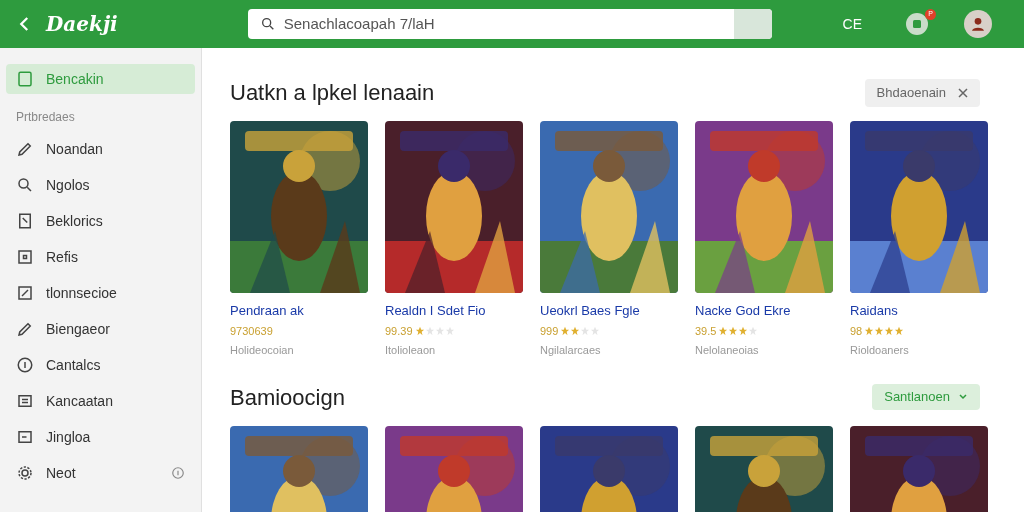  What do you see at coordinates (571, 350) in the screenshot?
I see `game-subtitle: Ngilalarcaes` at bounding box center [571, 350].